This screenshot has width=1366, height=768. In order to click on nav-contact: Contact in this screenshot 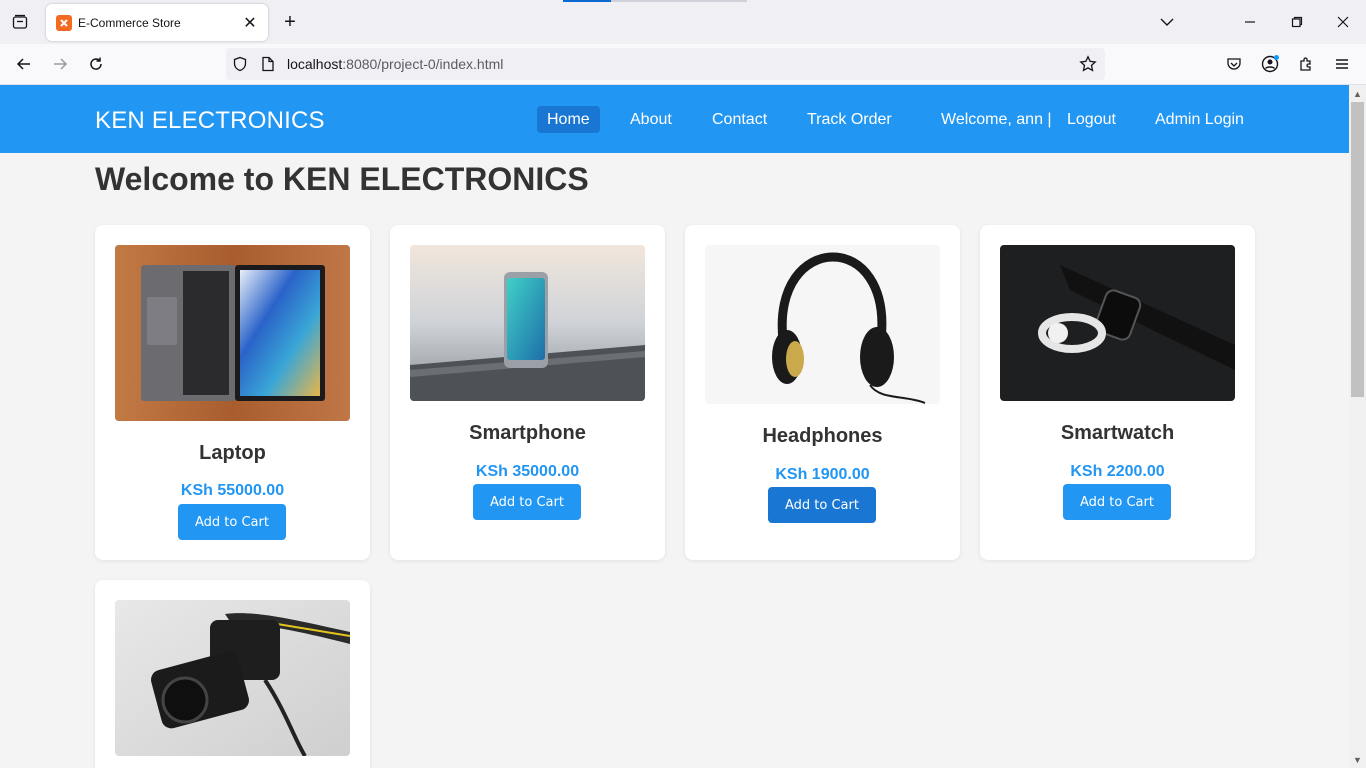, I will do `click(739, 119)`.